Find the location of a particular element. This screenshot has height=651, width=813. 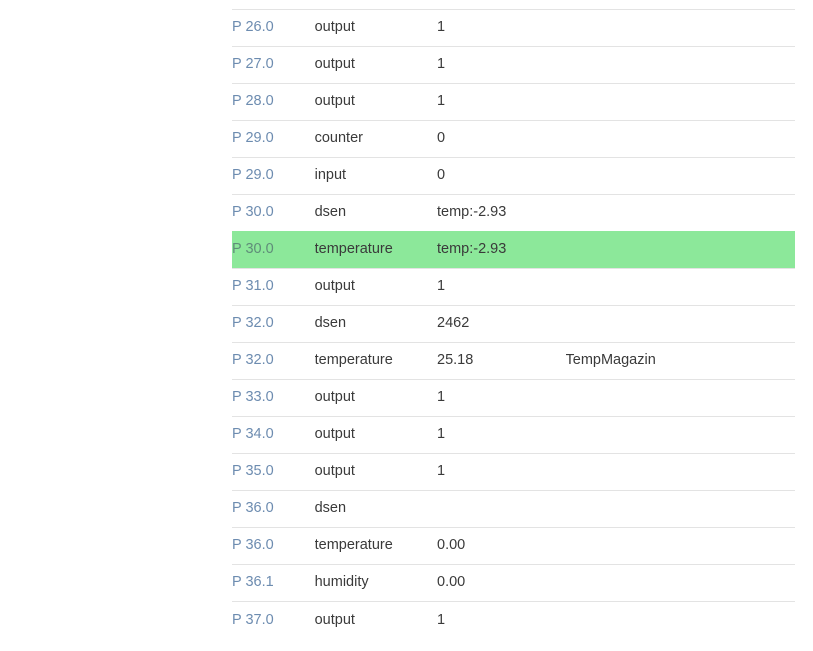

table-row: P 35.0 output 1 is located at coordinates (513, 472).